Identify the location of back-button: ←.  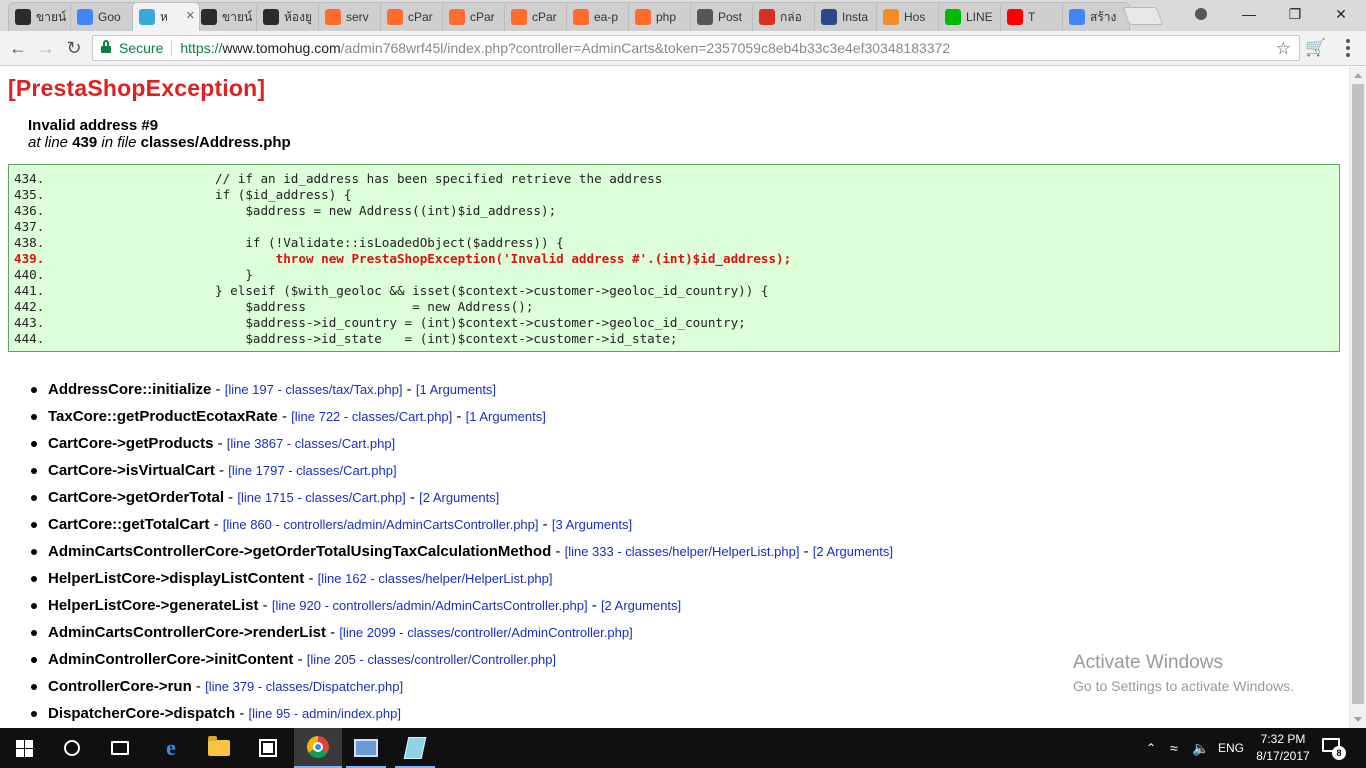
(18, 48).